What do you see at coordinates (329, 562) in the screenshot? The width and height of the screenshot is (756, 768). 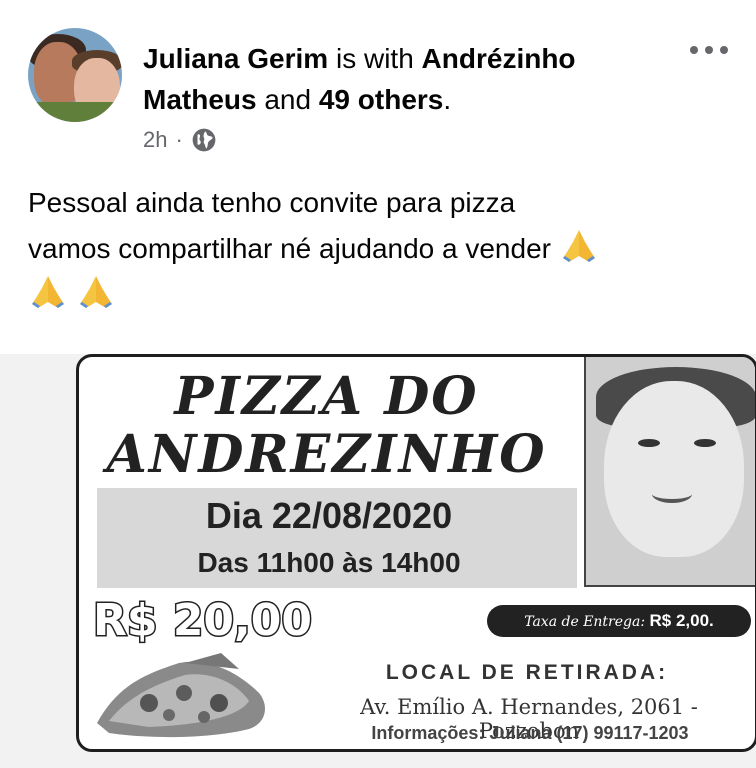 I see `flyer-hours: Das 11h00 às 14h00` at bounding box center [329, 562].